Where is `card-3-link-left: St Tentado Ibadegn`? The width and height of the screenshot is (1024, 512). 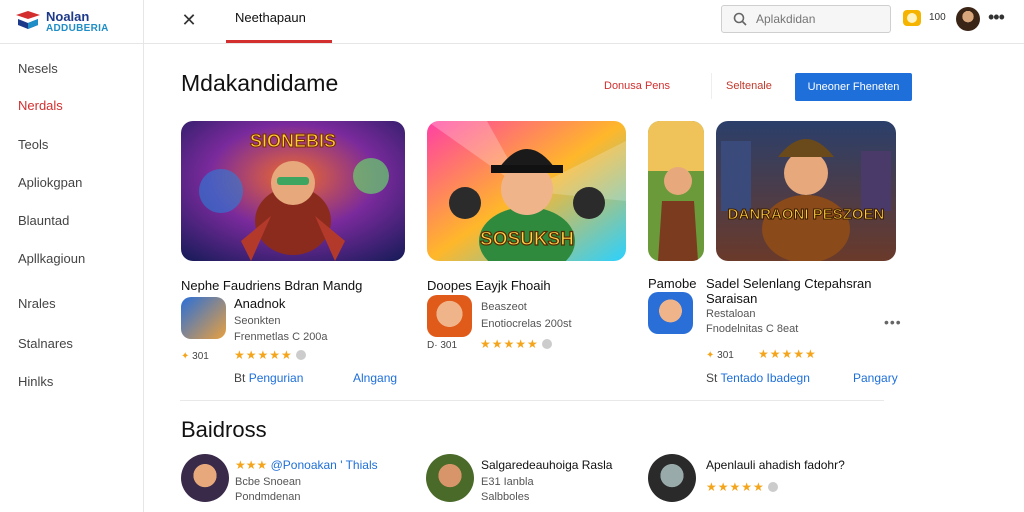
card-3-link-left: St Tentado Ibadegn is located at coordinates (758, 378).